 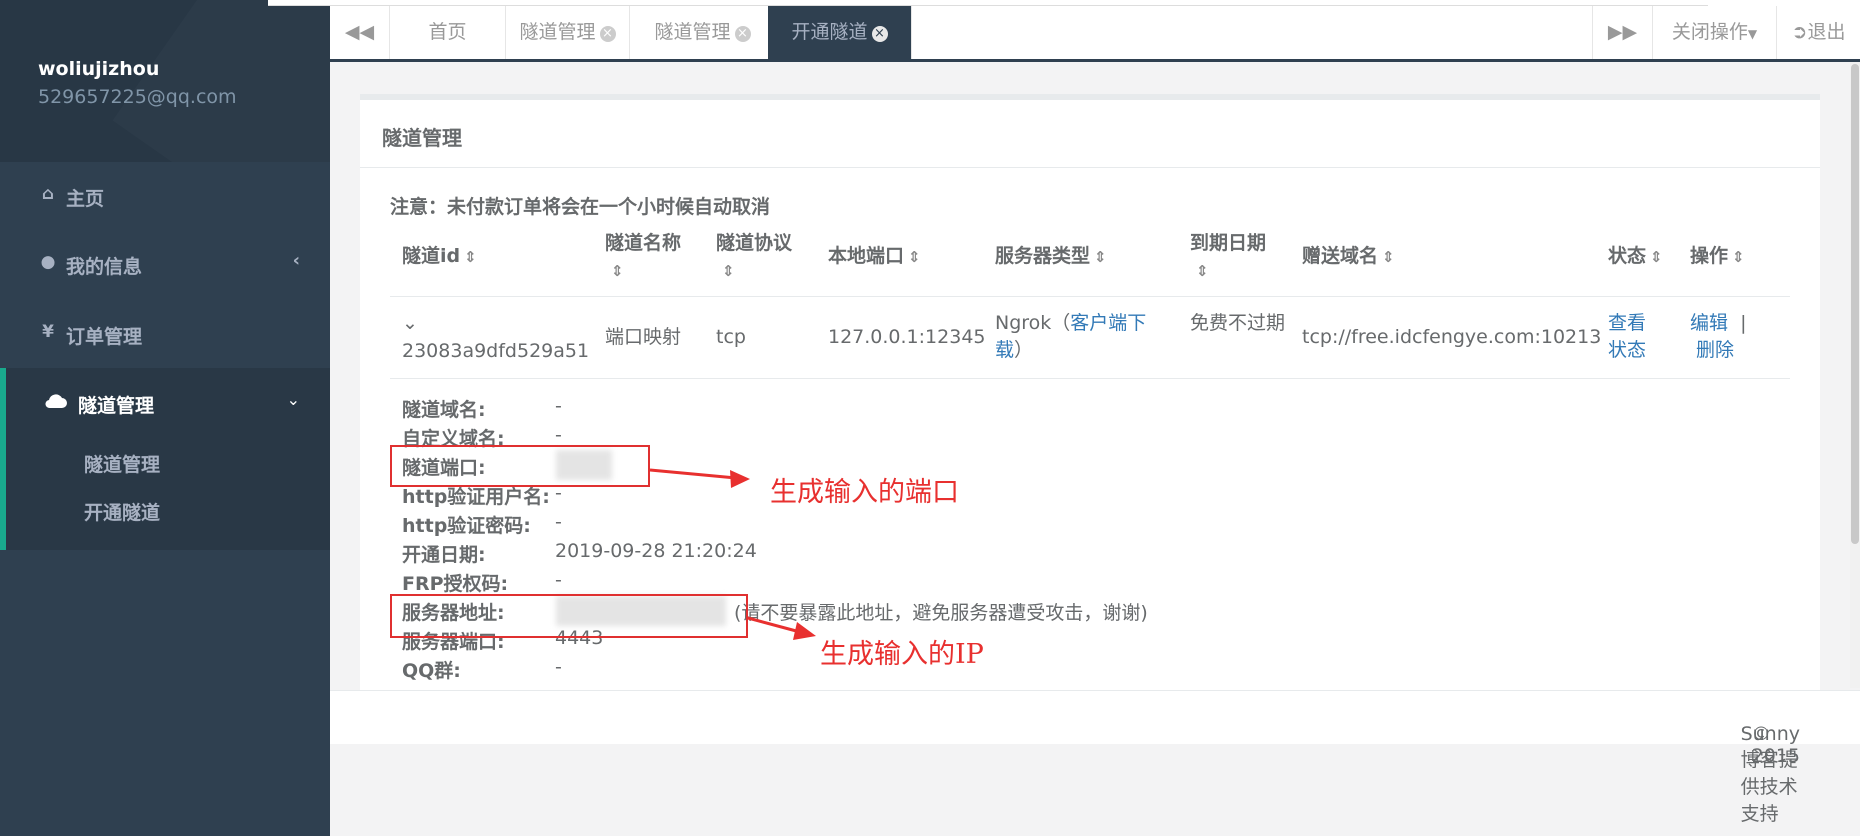 I want to click on annotation-port-text: 生成输入的端口, so click(x=864, y=492).